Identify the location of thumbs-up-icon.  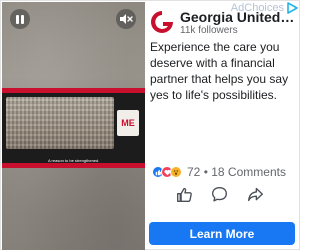
(184, 194).